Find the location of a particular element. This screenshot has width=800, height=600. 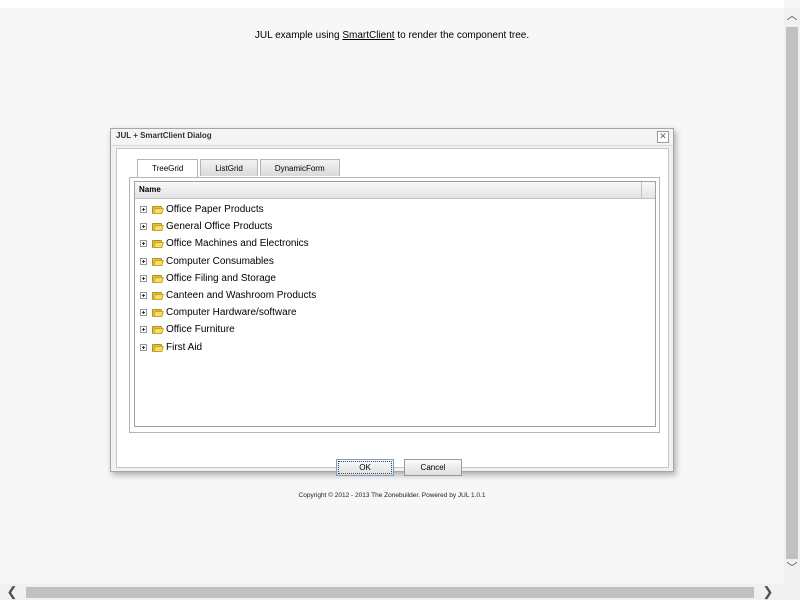

tree-row: Computer Hardware/software is located at coordinates (395, 312).